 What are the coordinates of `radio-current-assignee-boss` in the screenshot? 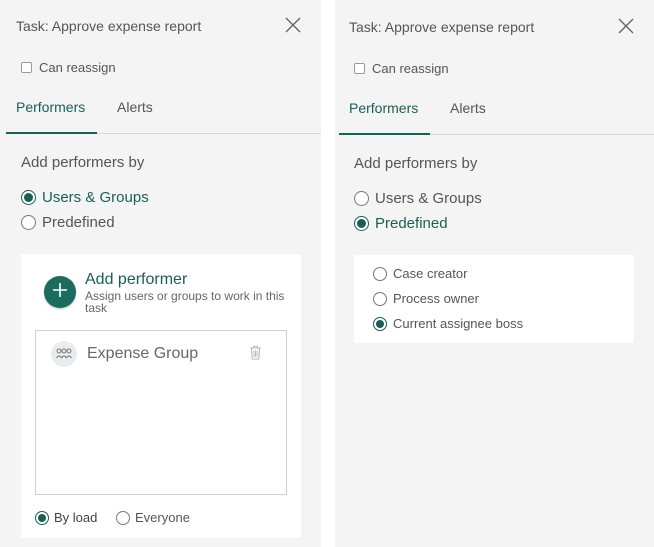 It's located at (380, 323).